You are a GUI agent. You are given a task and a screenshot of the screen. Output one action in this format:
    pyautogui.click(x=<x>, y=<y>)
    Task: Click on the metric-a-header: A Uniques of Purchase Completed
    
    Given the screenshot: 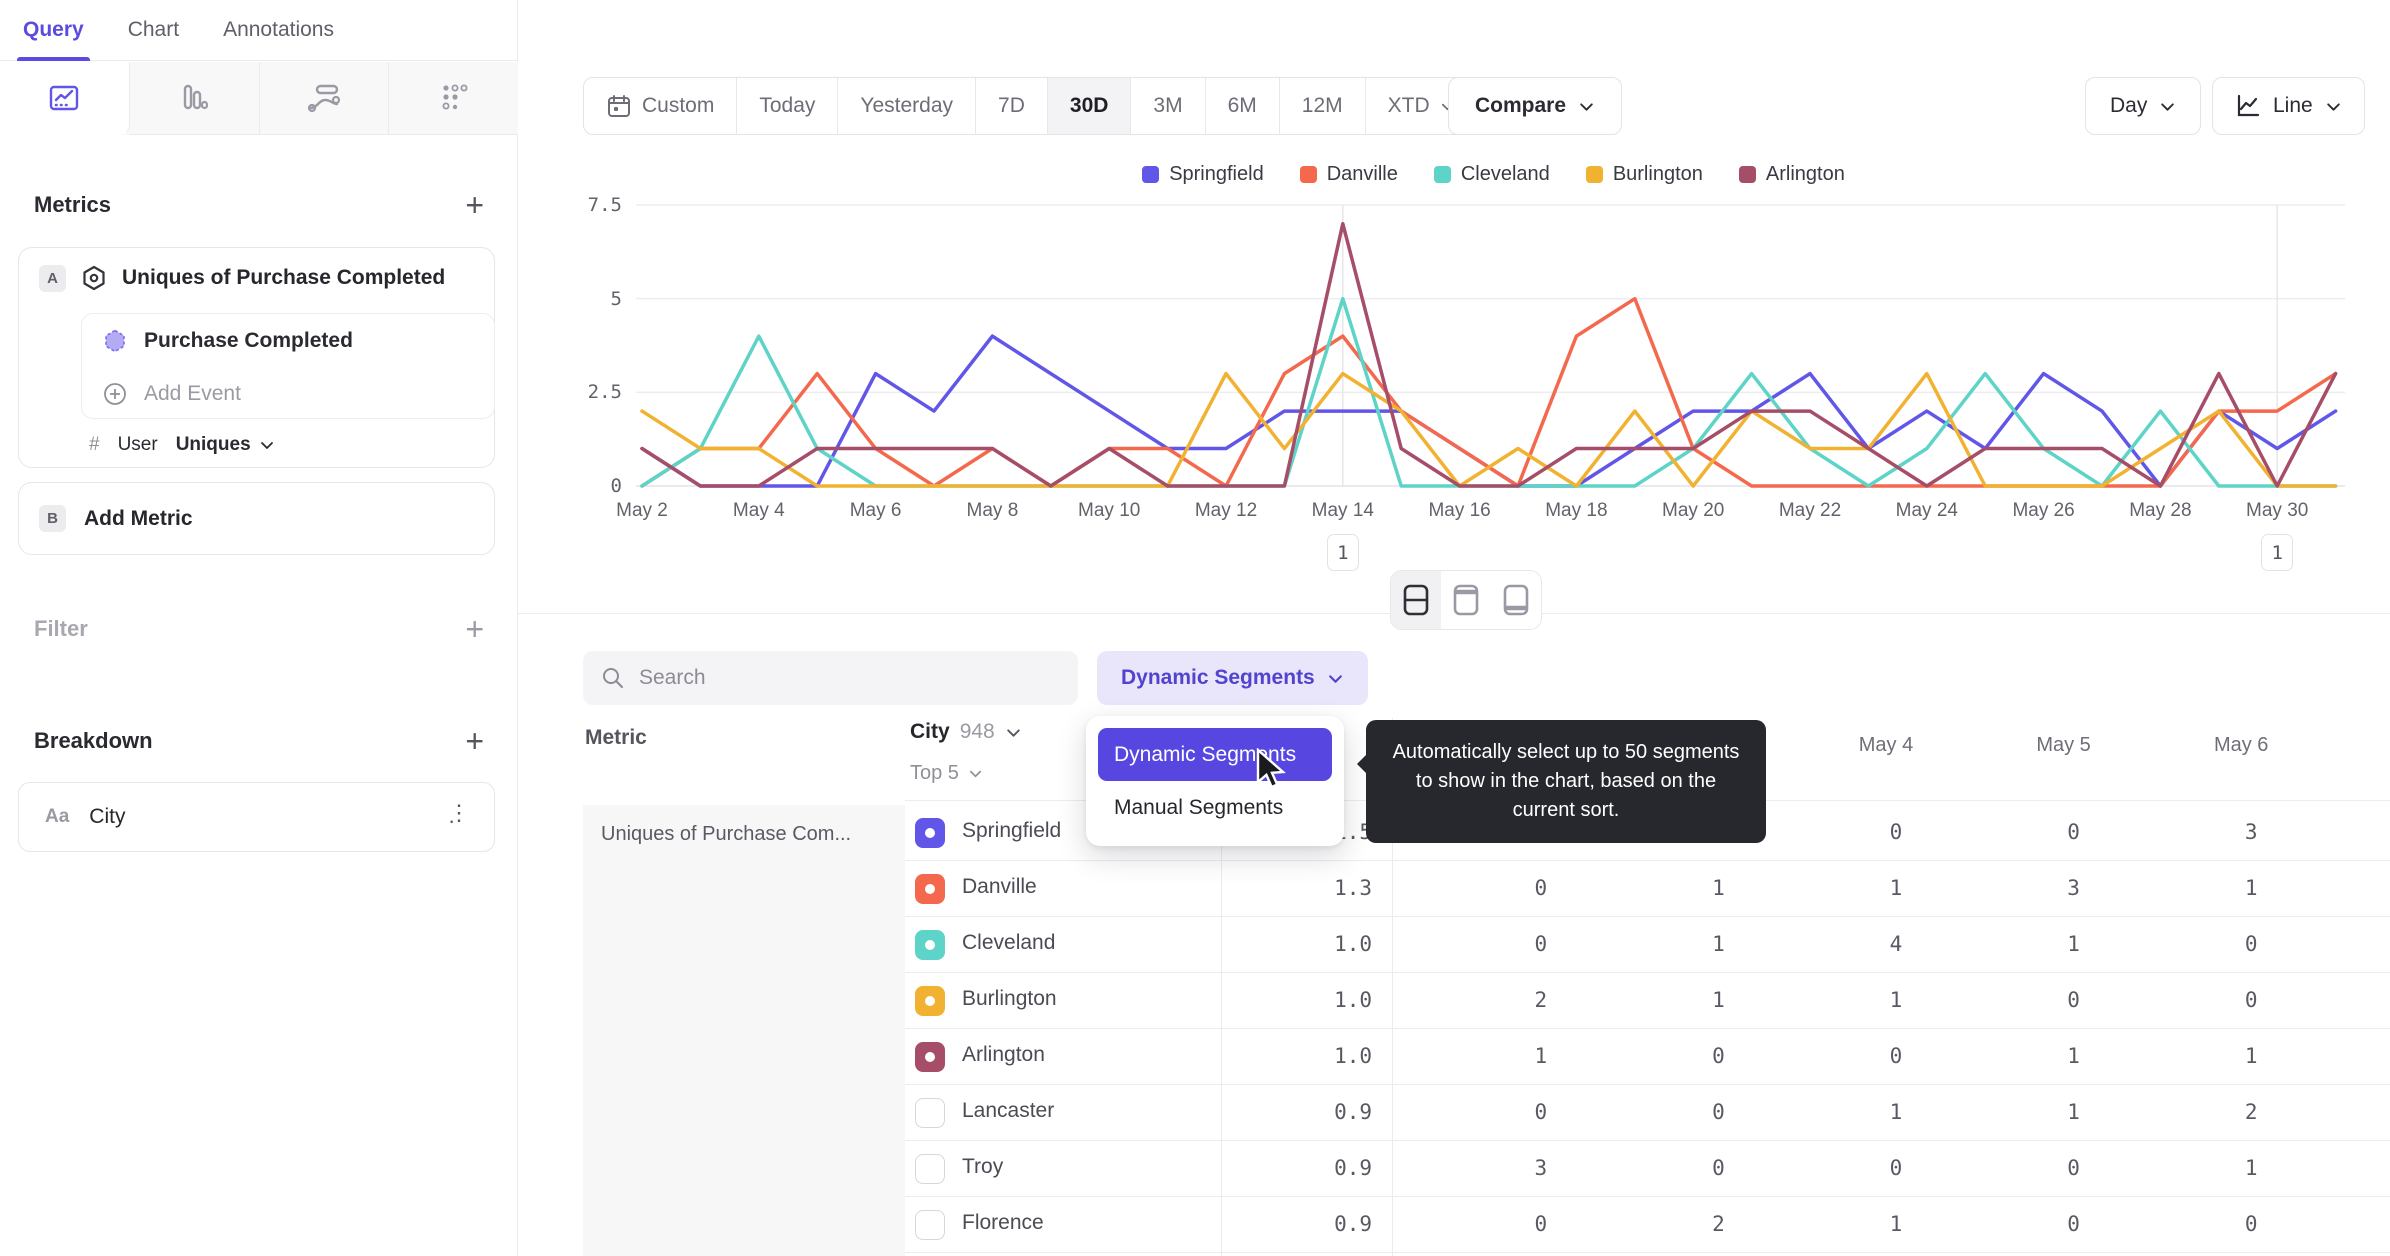 What is the action you would take?
    pyautogui.click(x=256, y=270)
    